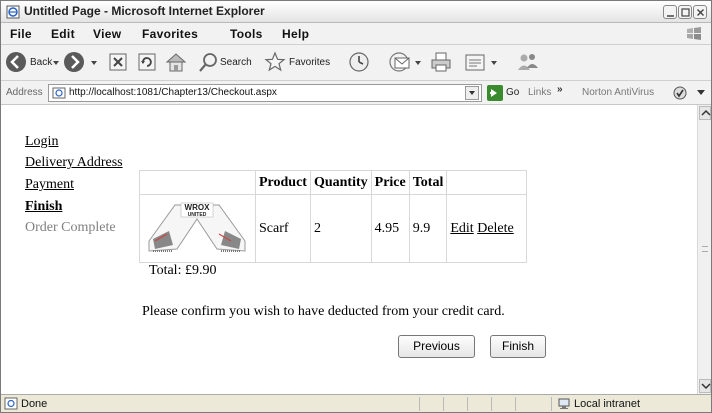 This screenshot has height=413, width=712. I want to click on minimize-icon, so click(670, 16).